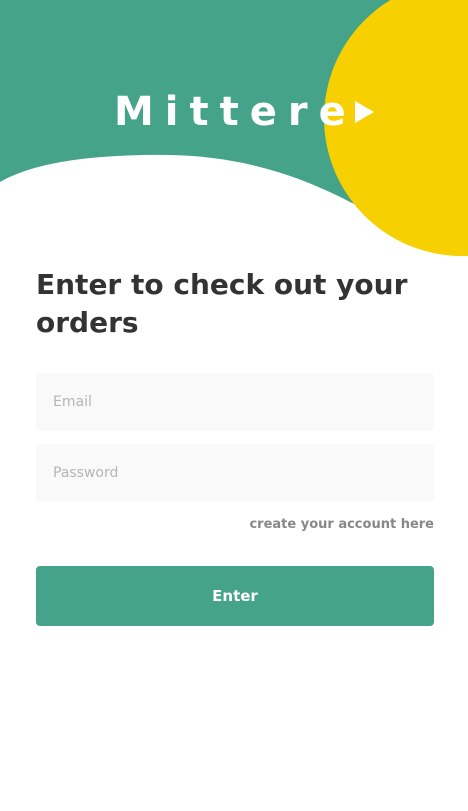  I want to click on enter-button: Enter, so click(235, 596).